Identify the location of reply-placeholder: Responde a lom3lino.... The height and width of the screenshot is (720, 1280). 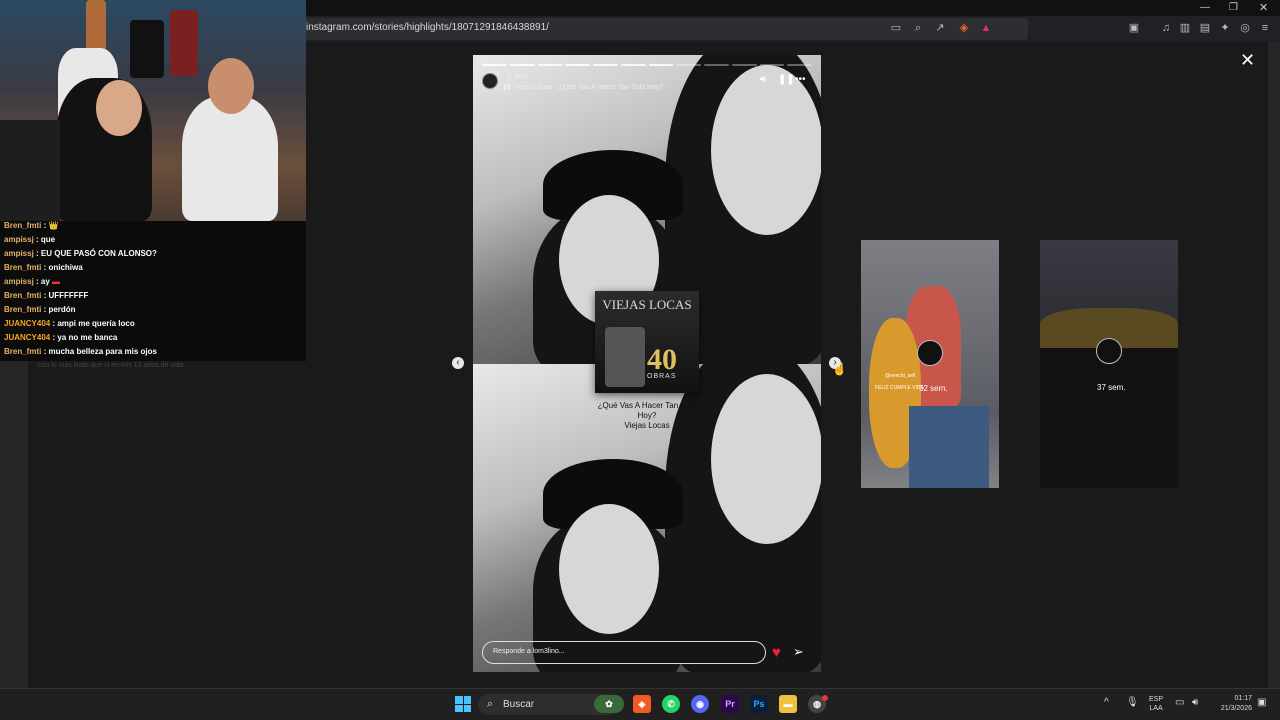
(529, 651).